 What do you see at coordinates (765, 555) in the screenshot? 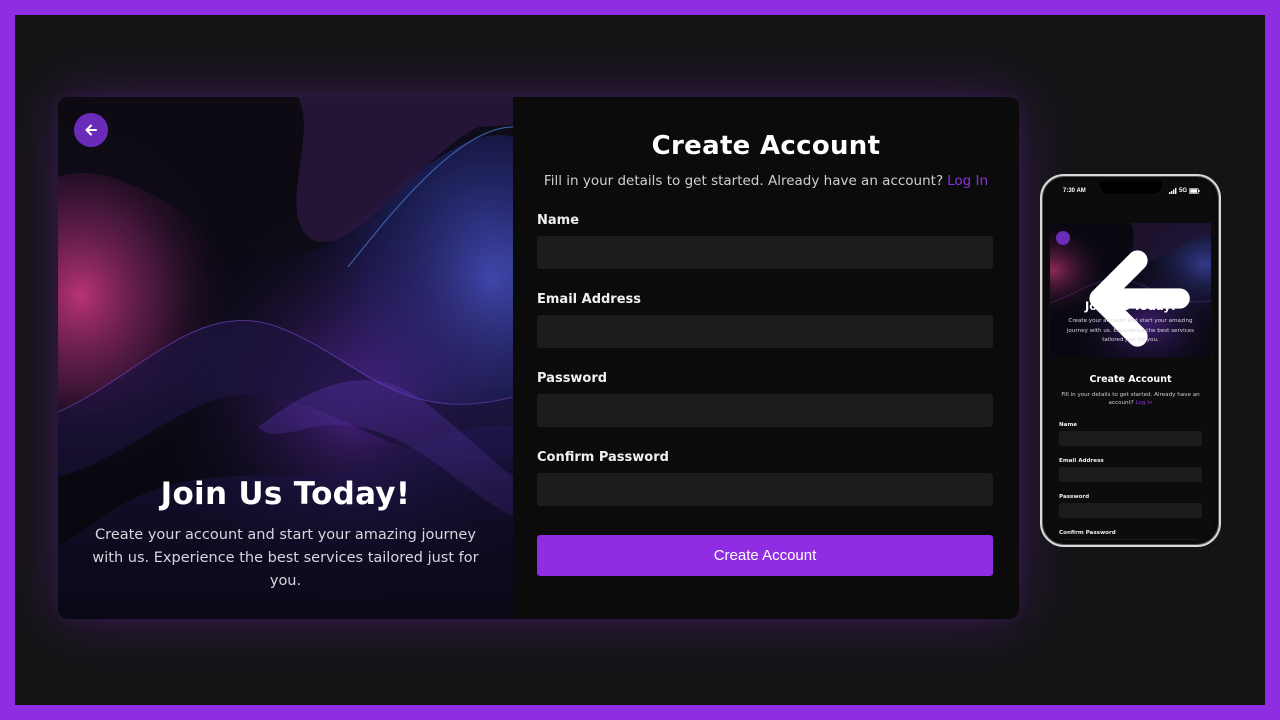
I see `create-account-button: Create Account` at bounding box center [765, 555].